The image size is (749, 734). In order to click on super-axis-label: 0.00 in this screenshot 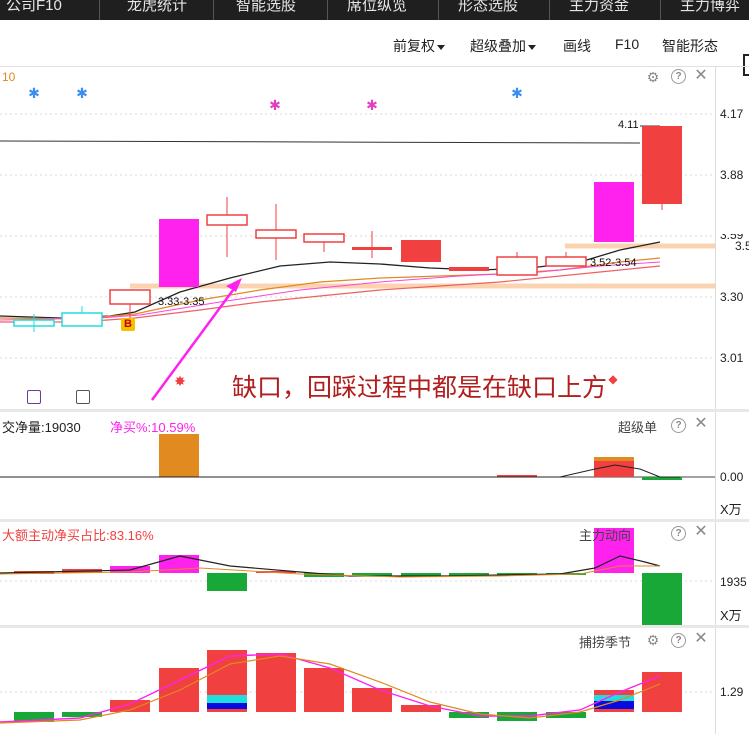, I will do `click(732, 477)`.